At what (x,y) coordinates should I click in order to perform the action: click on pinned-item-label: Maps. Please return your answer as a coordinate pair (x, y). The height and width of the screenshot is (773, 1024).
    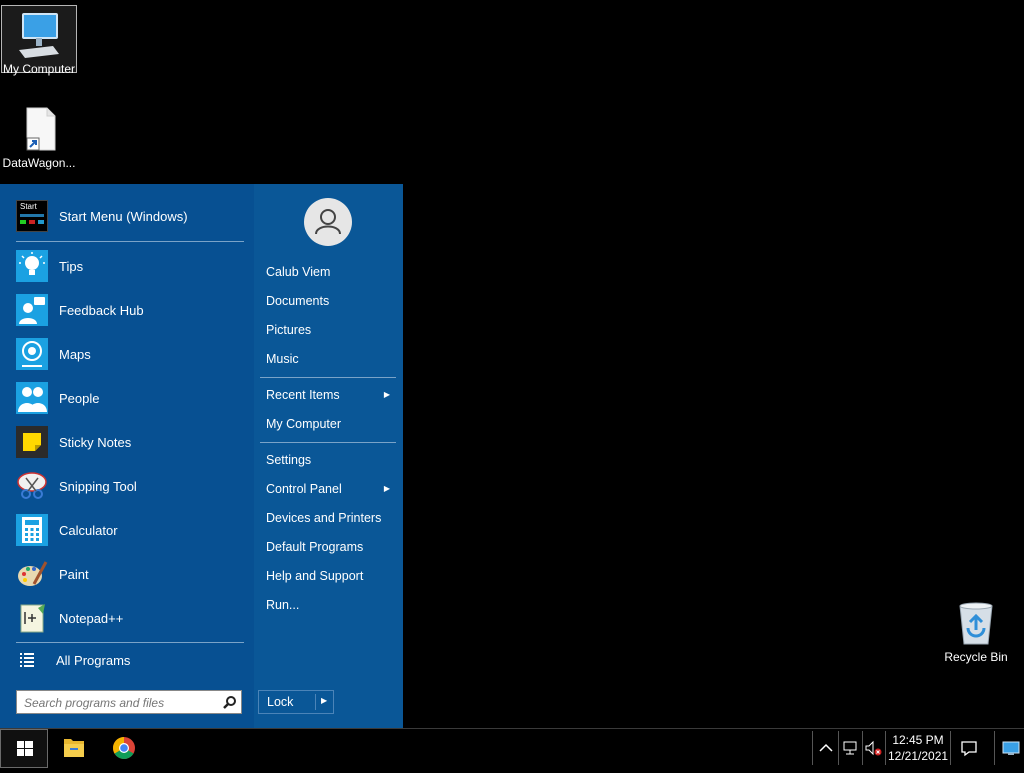
    Looking at the image, I should click on (75, 354).